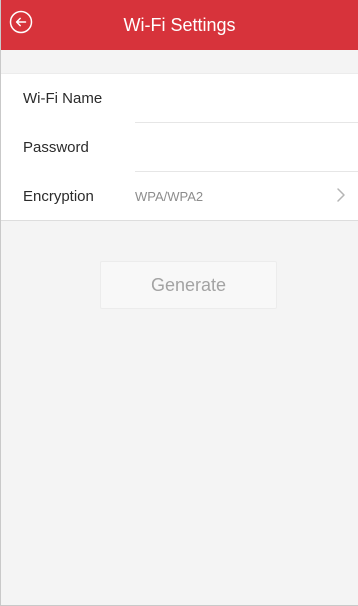 This screenshot has width=358, height=606. I want to click on page-title: Wi-Fi Settings, so click(179, 25).